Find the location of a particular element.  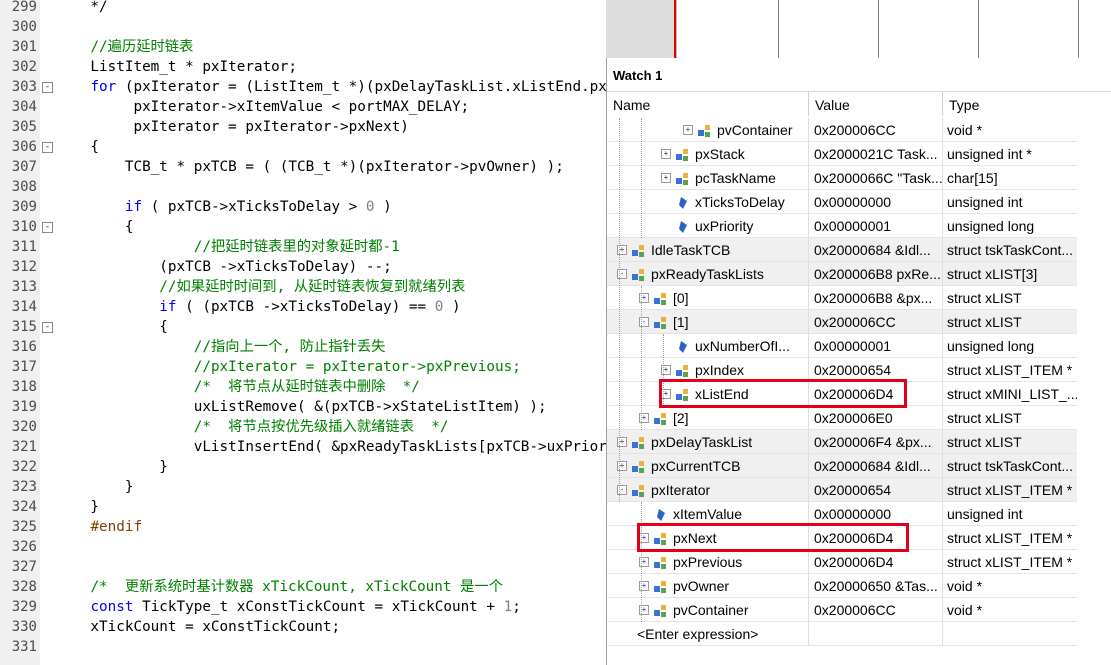

code-line: 318 /* 将节点从延时链表中删除 */ is located at coordinates (303, 387).